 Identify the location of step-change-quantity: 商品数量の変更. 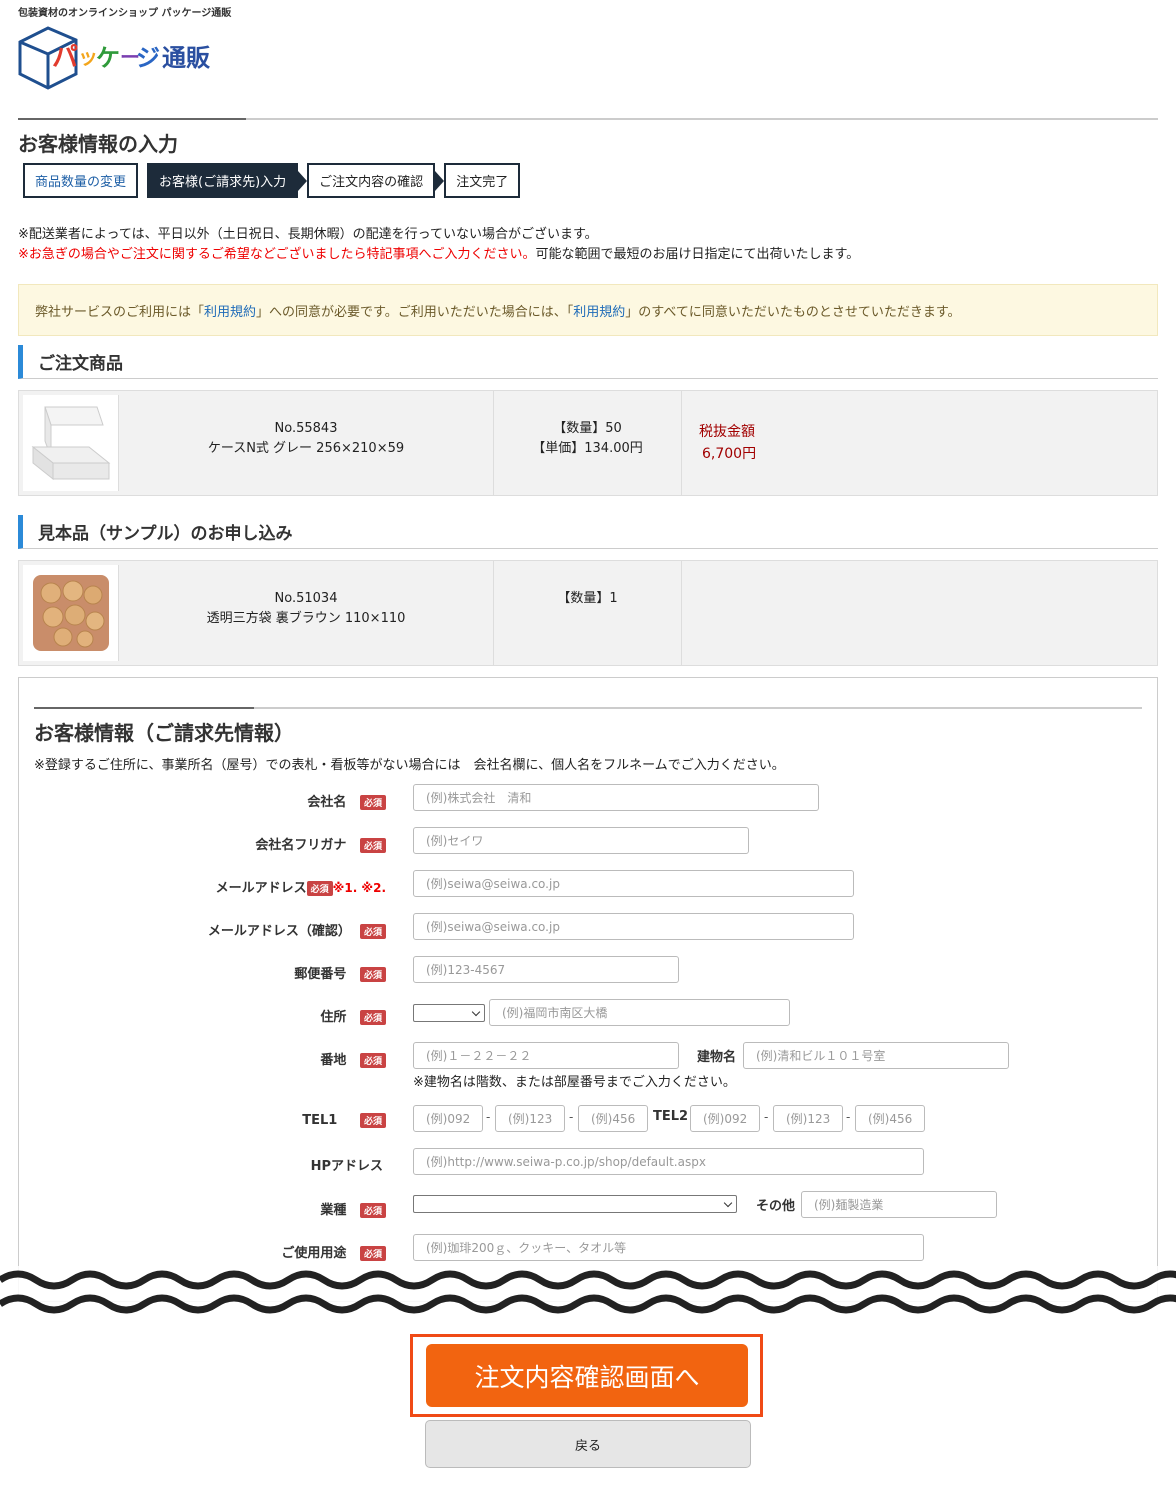
(81, 180).